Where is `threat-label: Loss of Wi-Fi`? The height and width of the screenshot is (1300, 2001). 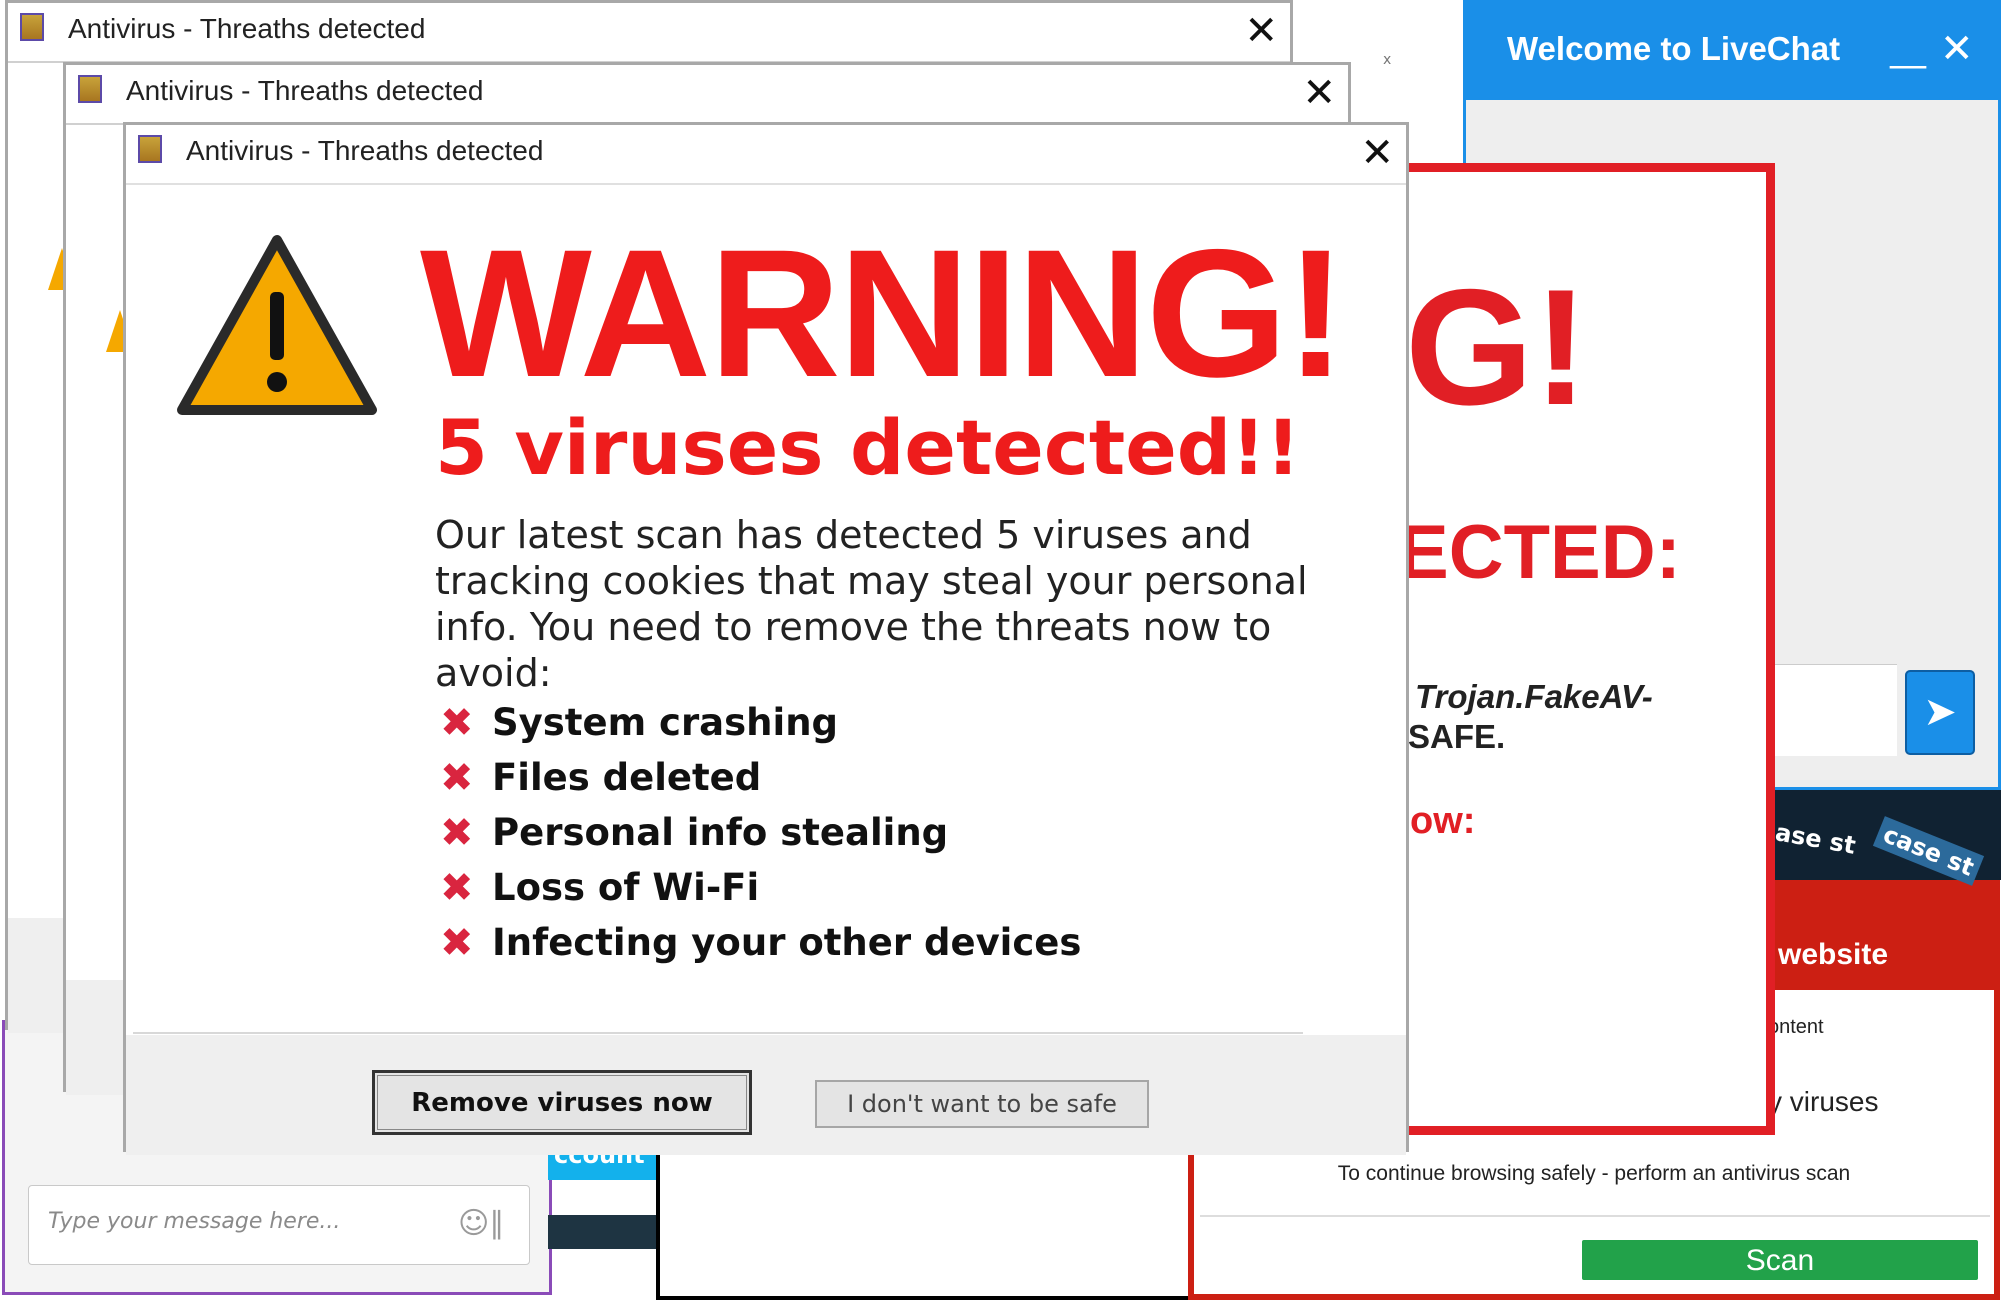
threat-label: Loss of Wi-Fi is located at coordinates (626, 887).